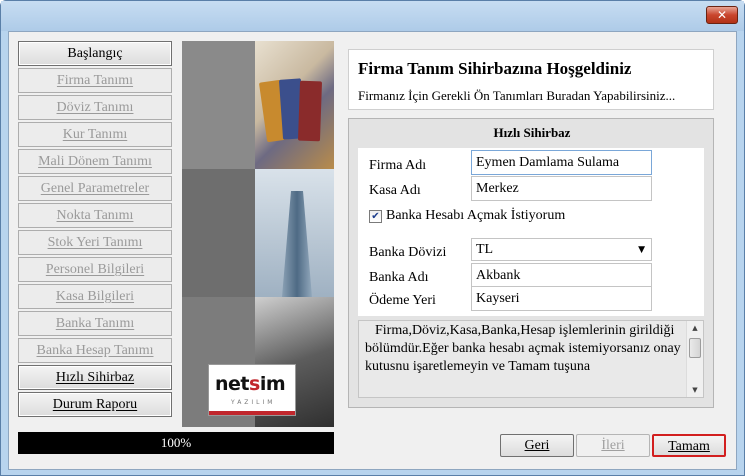  Describe the element at coordinates (95, 53) in the screenshot. I see `nav-item-baslangic: Başlangıç` at that location.